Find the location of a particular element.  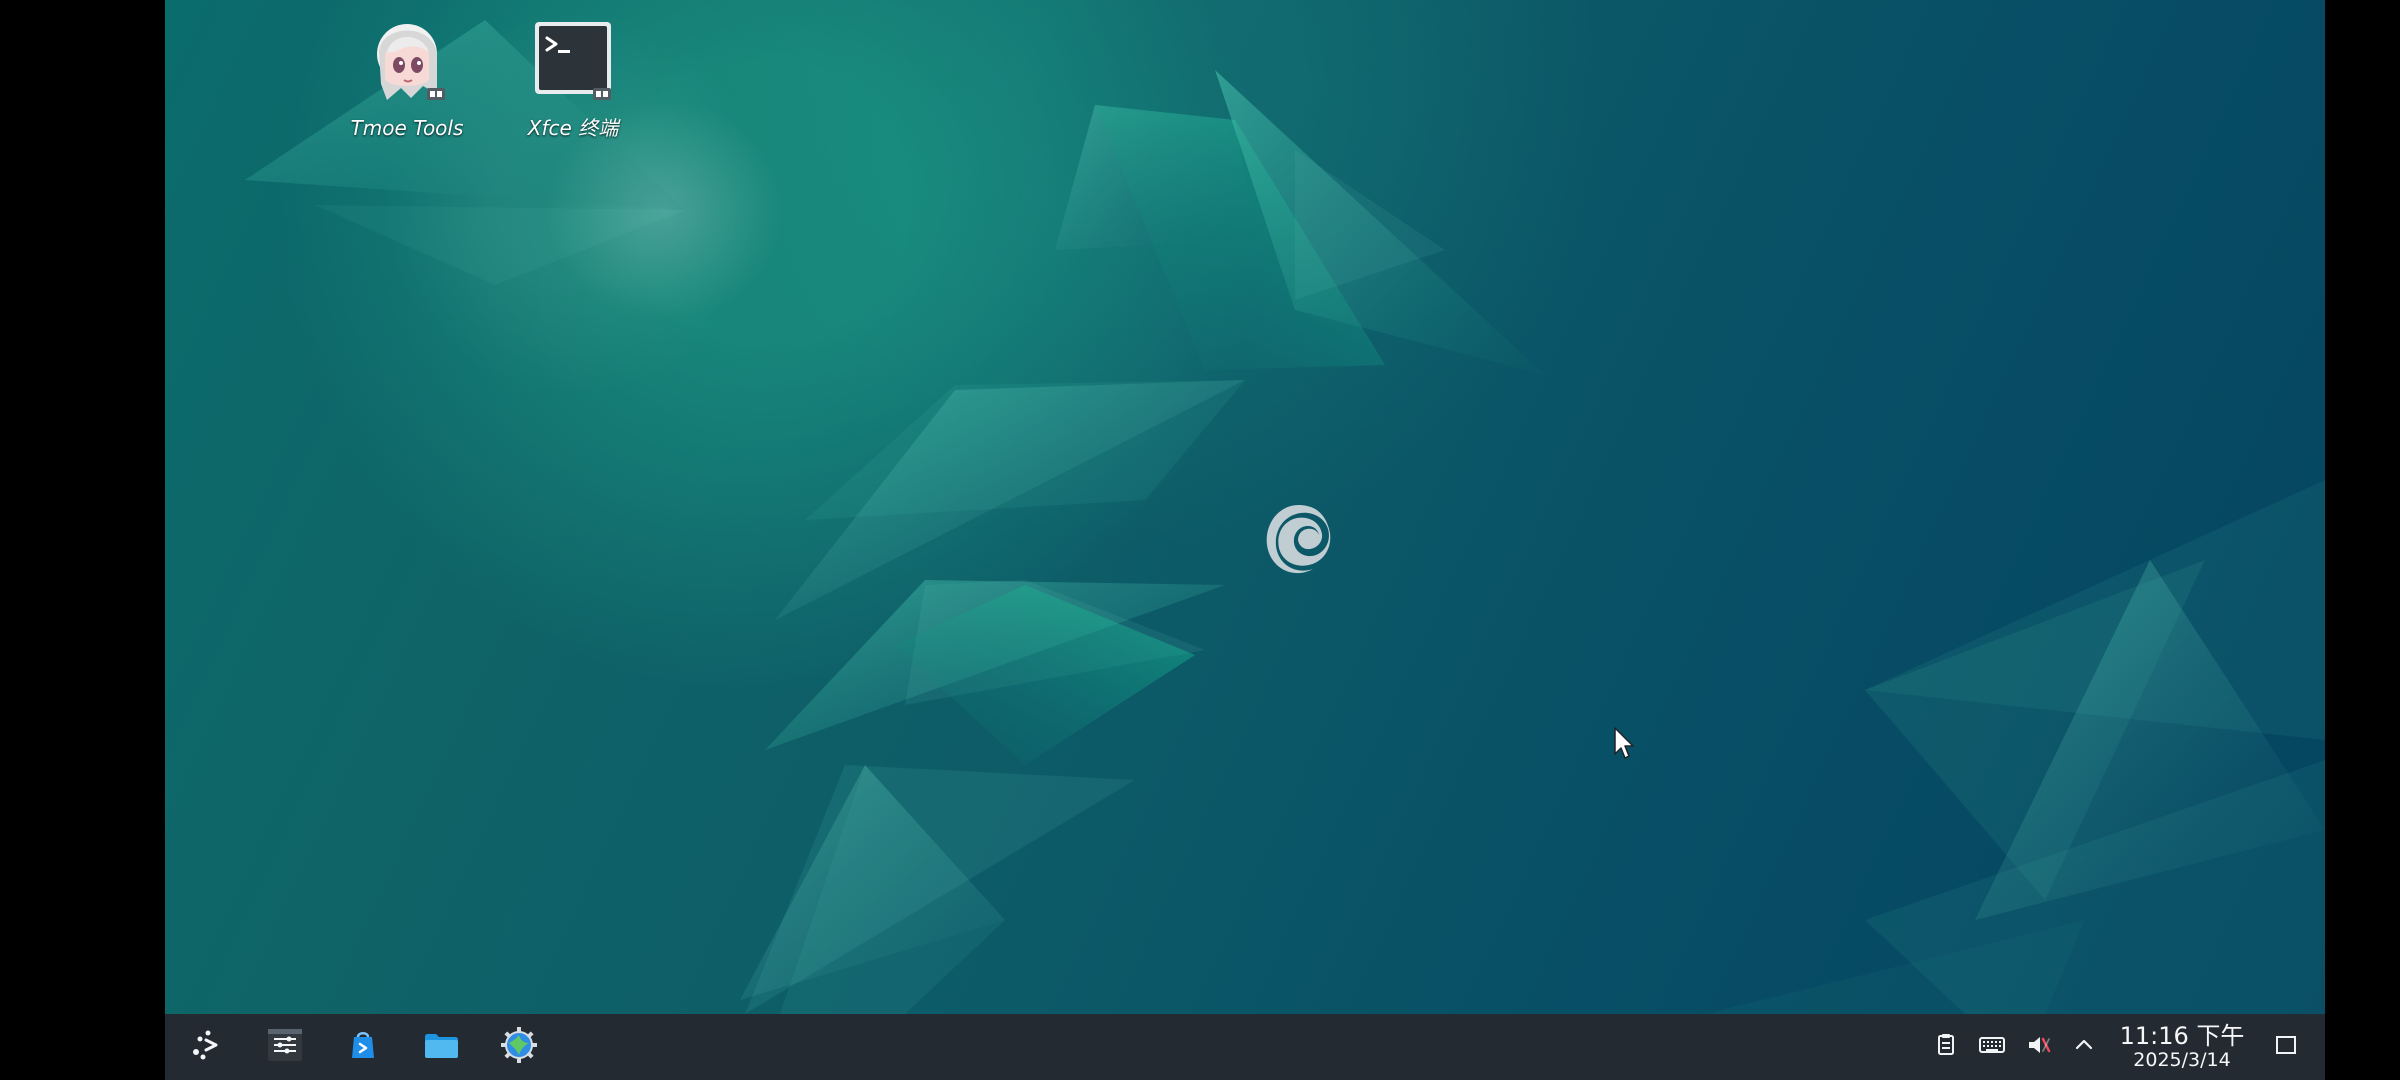

settings-slider-icon is located at coordinates (285, 1047).